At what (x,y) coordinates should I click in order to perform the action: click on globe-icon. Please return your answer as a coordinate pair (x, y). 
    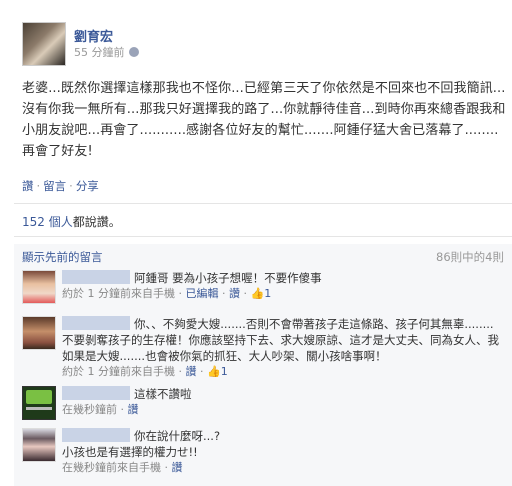
    Looking at the image, I should click on (133, 52).